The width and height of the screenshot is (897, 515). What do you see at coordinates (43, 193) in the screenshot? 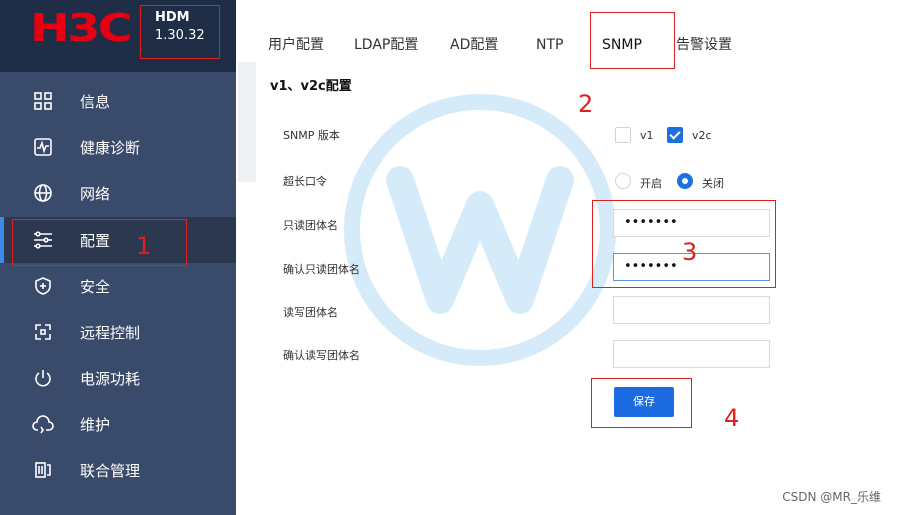
I see `globe-icon` at bounding box center [43, 193].